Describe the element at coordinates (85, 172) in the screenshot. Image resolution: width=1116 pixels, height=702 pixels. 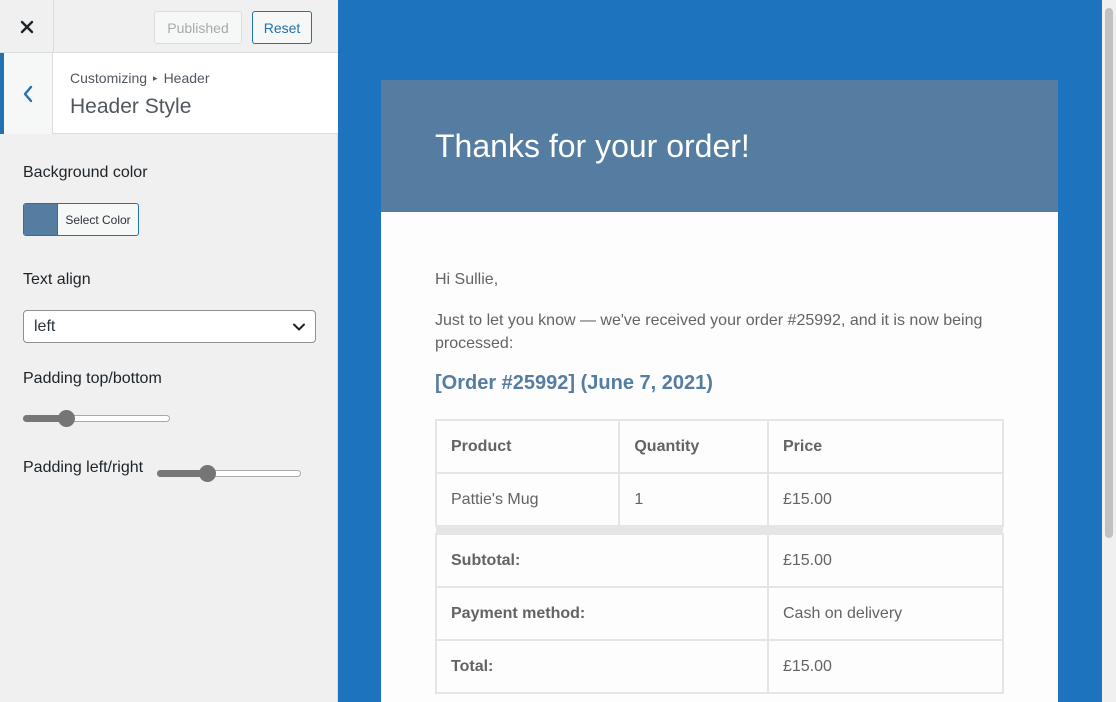
I see `background-color-label: Background color` at that location.